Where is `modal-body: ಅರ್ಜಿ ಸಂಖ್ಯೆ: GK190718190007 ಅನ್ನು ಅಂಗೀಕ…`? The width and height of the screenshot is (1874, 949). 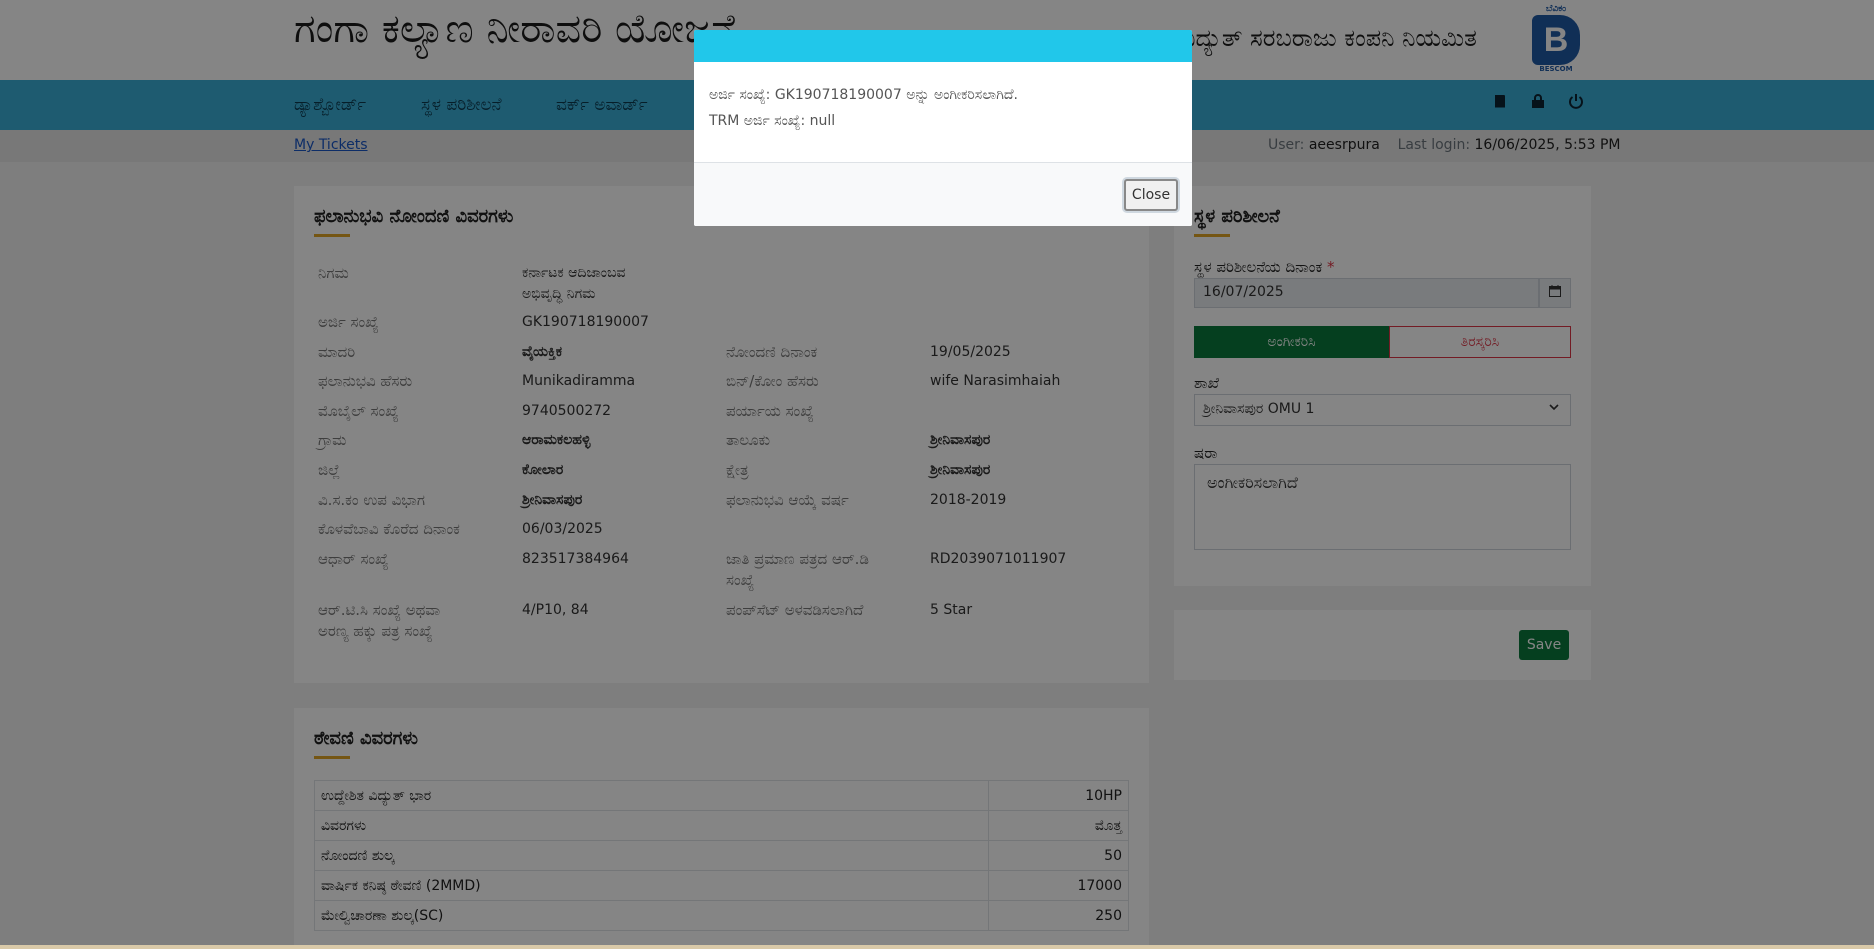
modal-body: ಅರ್ಜಿ ಸಂಖ್ಯೆ: GK190718190007 ಅನ್ನು ಅಂಗೀಕ… is located at coordinates (863, 108).